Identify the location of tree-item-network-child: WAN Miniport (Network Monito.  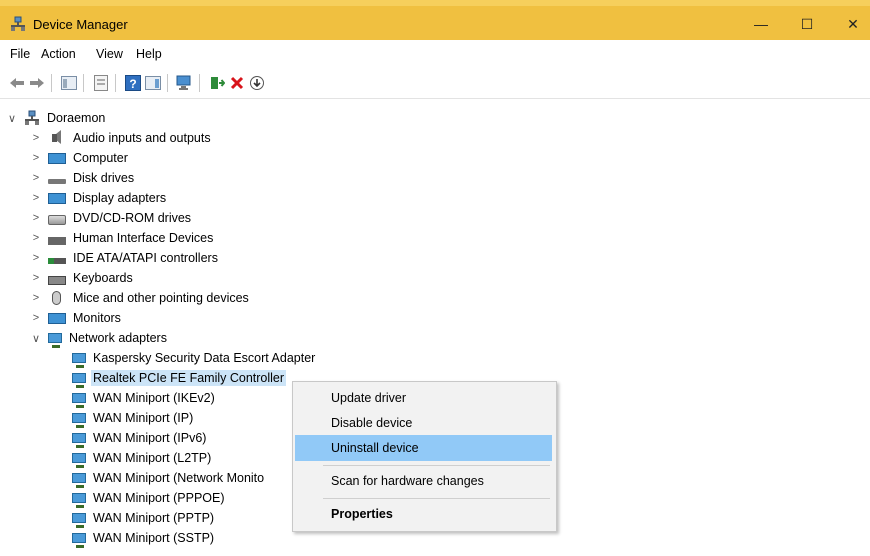
(169, 478).